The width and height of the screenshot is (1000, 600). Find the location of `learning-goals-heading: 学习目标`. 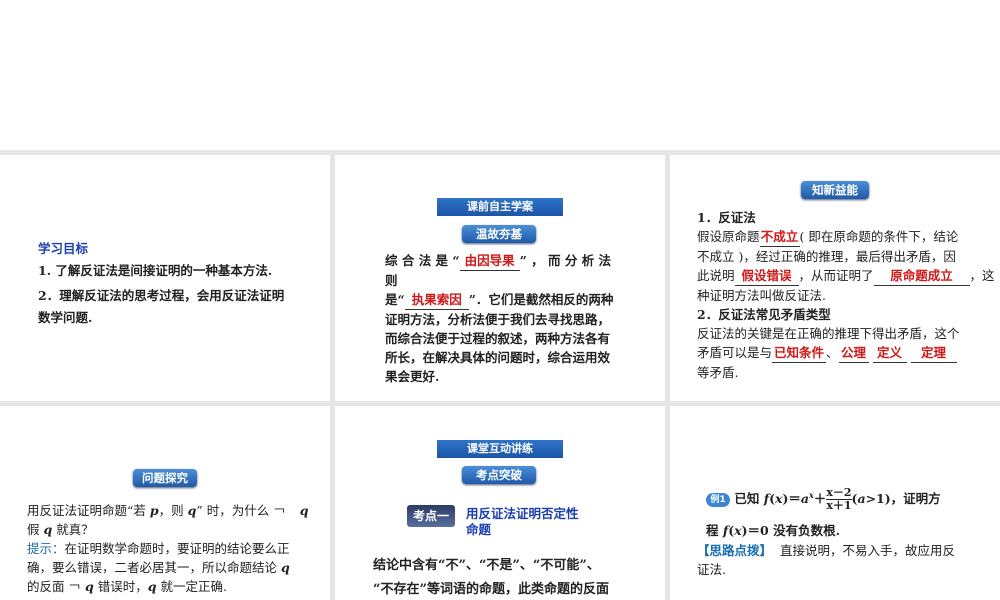

learning-goals-heading: 学习目标 is located at coordinates (63, 248).